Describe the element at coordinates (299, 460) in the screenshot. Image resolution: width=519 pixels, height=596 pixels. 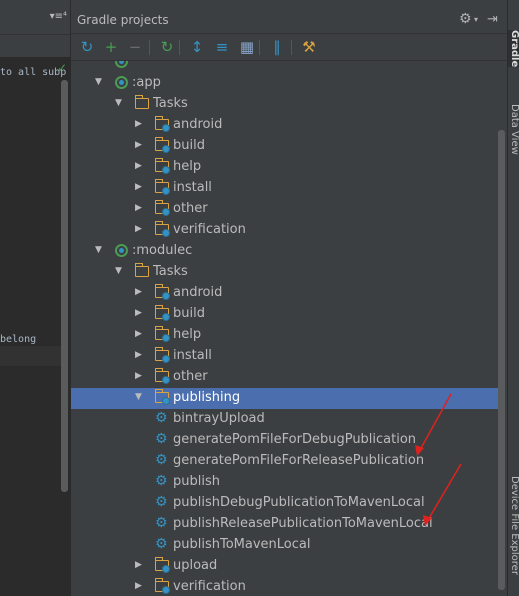
I see `tree-node-label: generatePomFileForReleasePublication` at that location.